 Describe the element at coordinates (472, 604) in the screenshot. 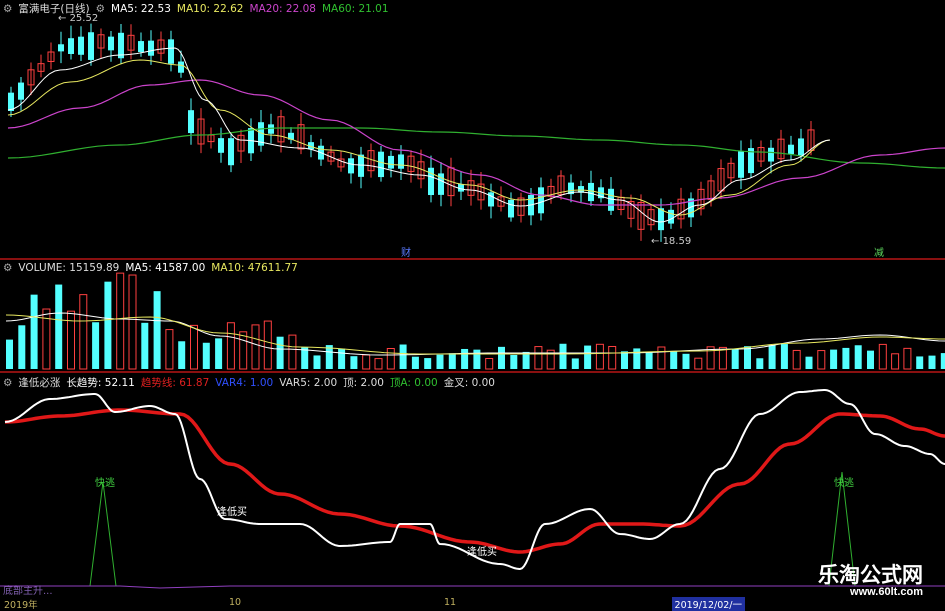

I see `date-axis: 2019年 10 11 2019/12/02/一` at that location.